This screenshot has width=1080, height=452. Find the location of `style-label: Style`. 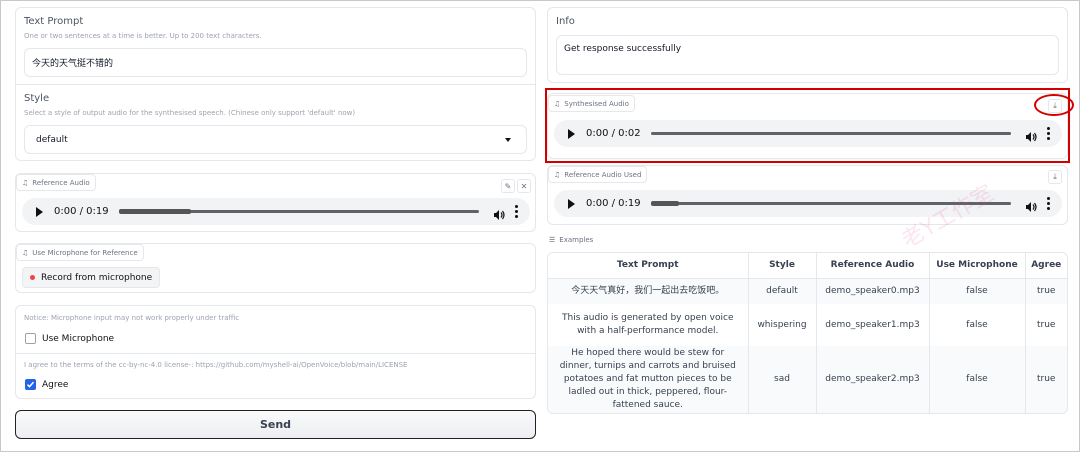

style-label: Style is located at coordinates (37, 98).